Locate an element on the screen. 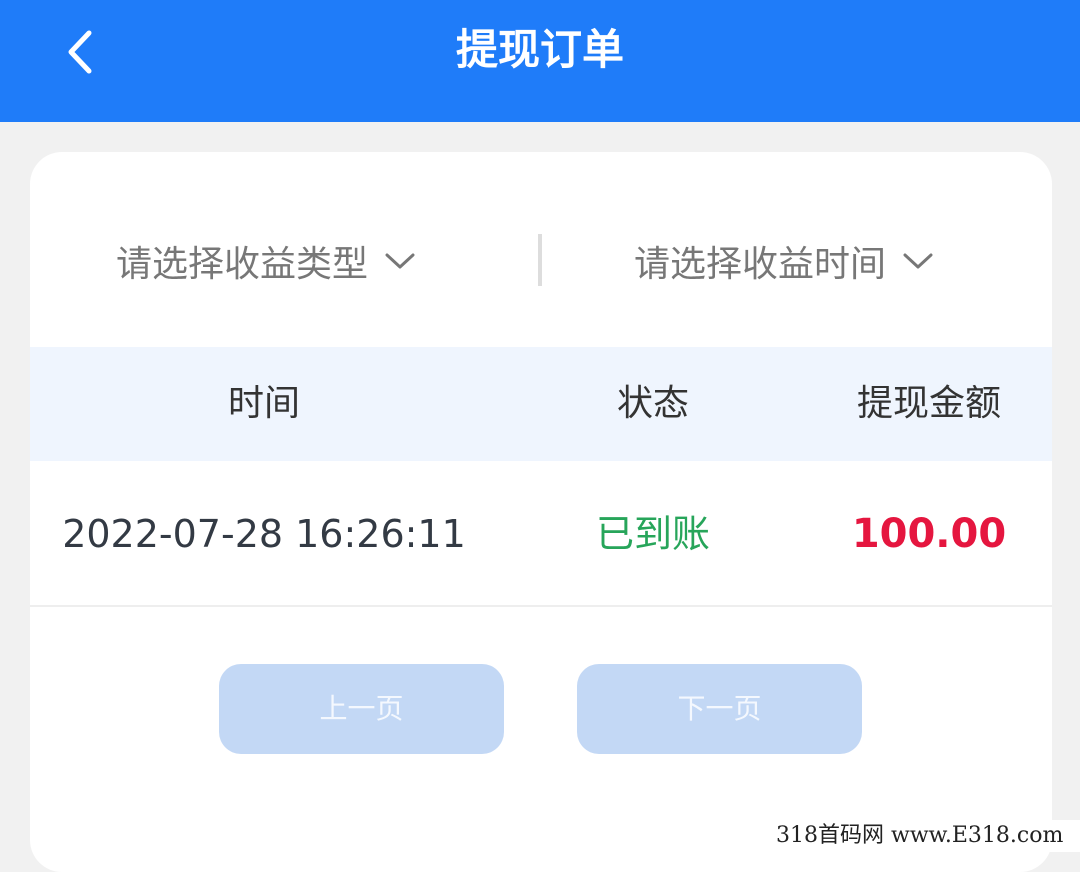 Image resolution: width=1080 pixels, height=872 pixels. income-time-dropdown: 请选择收益时间 is located at coordinates (784, 261).